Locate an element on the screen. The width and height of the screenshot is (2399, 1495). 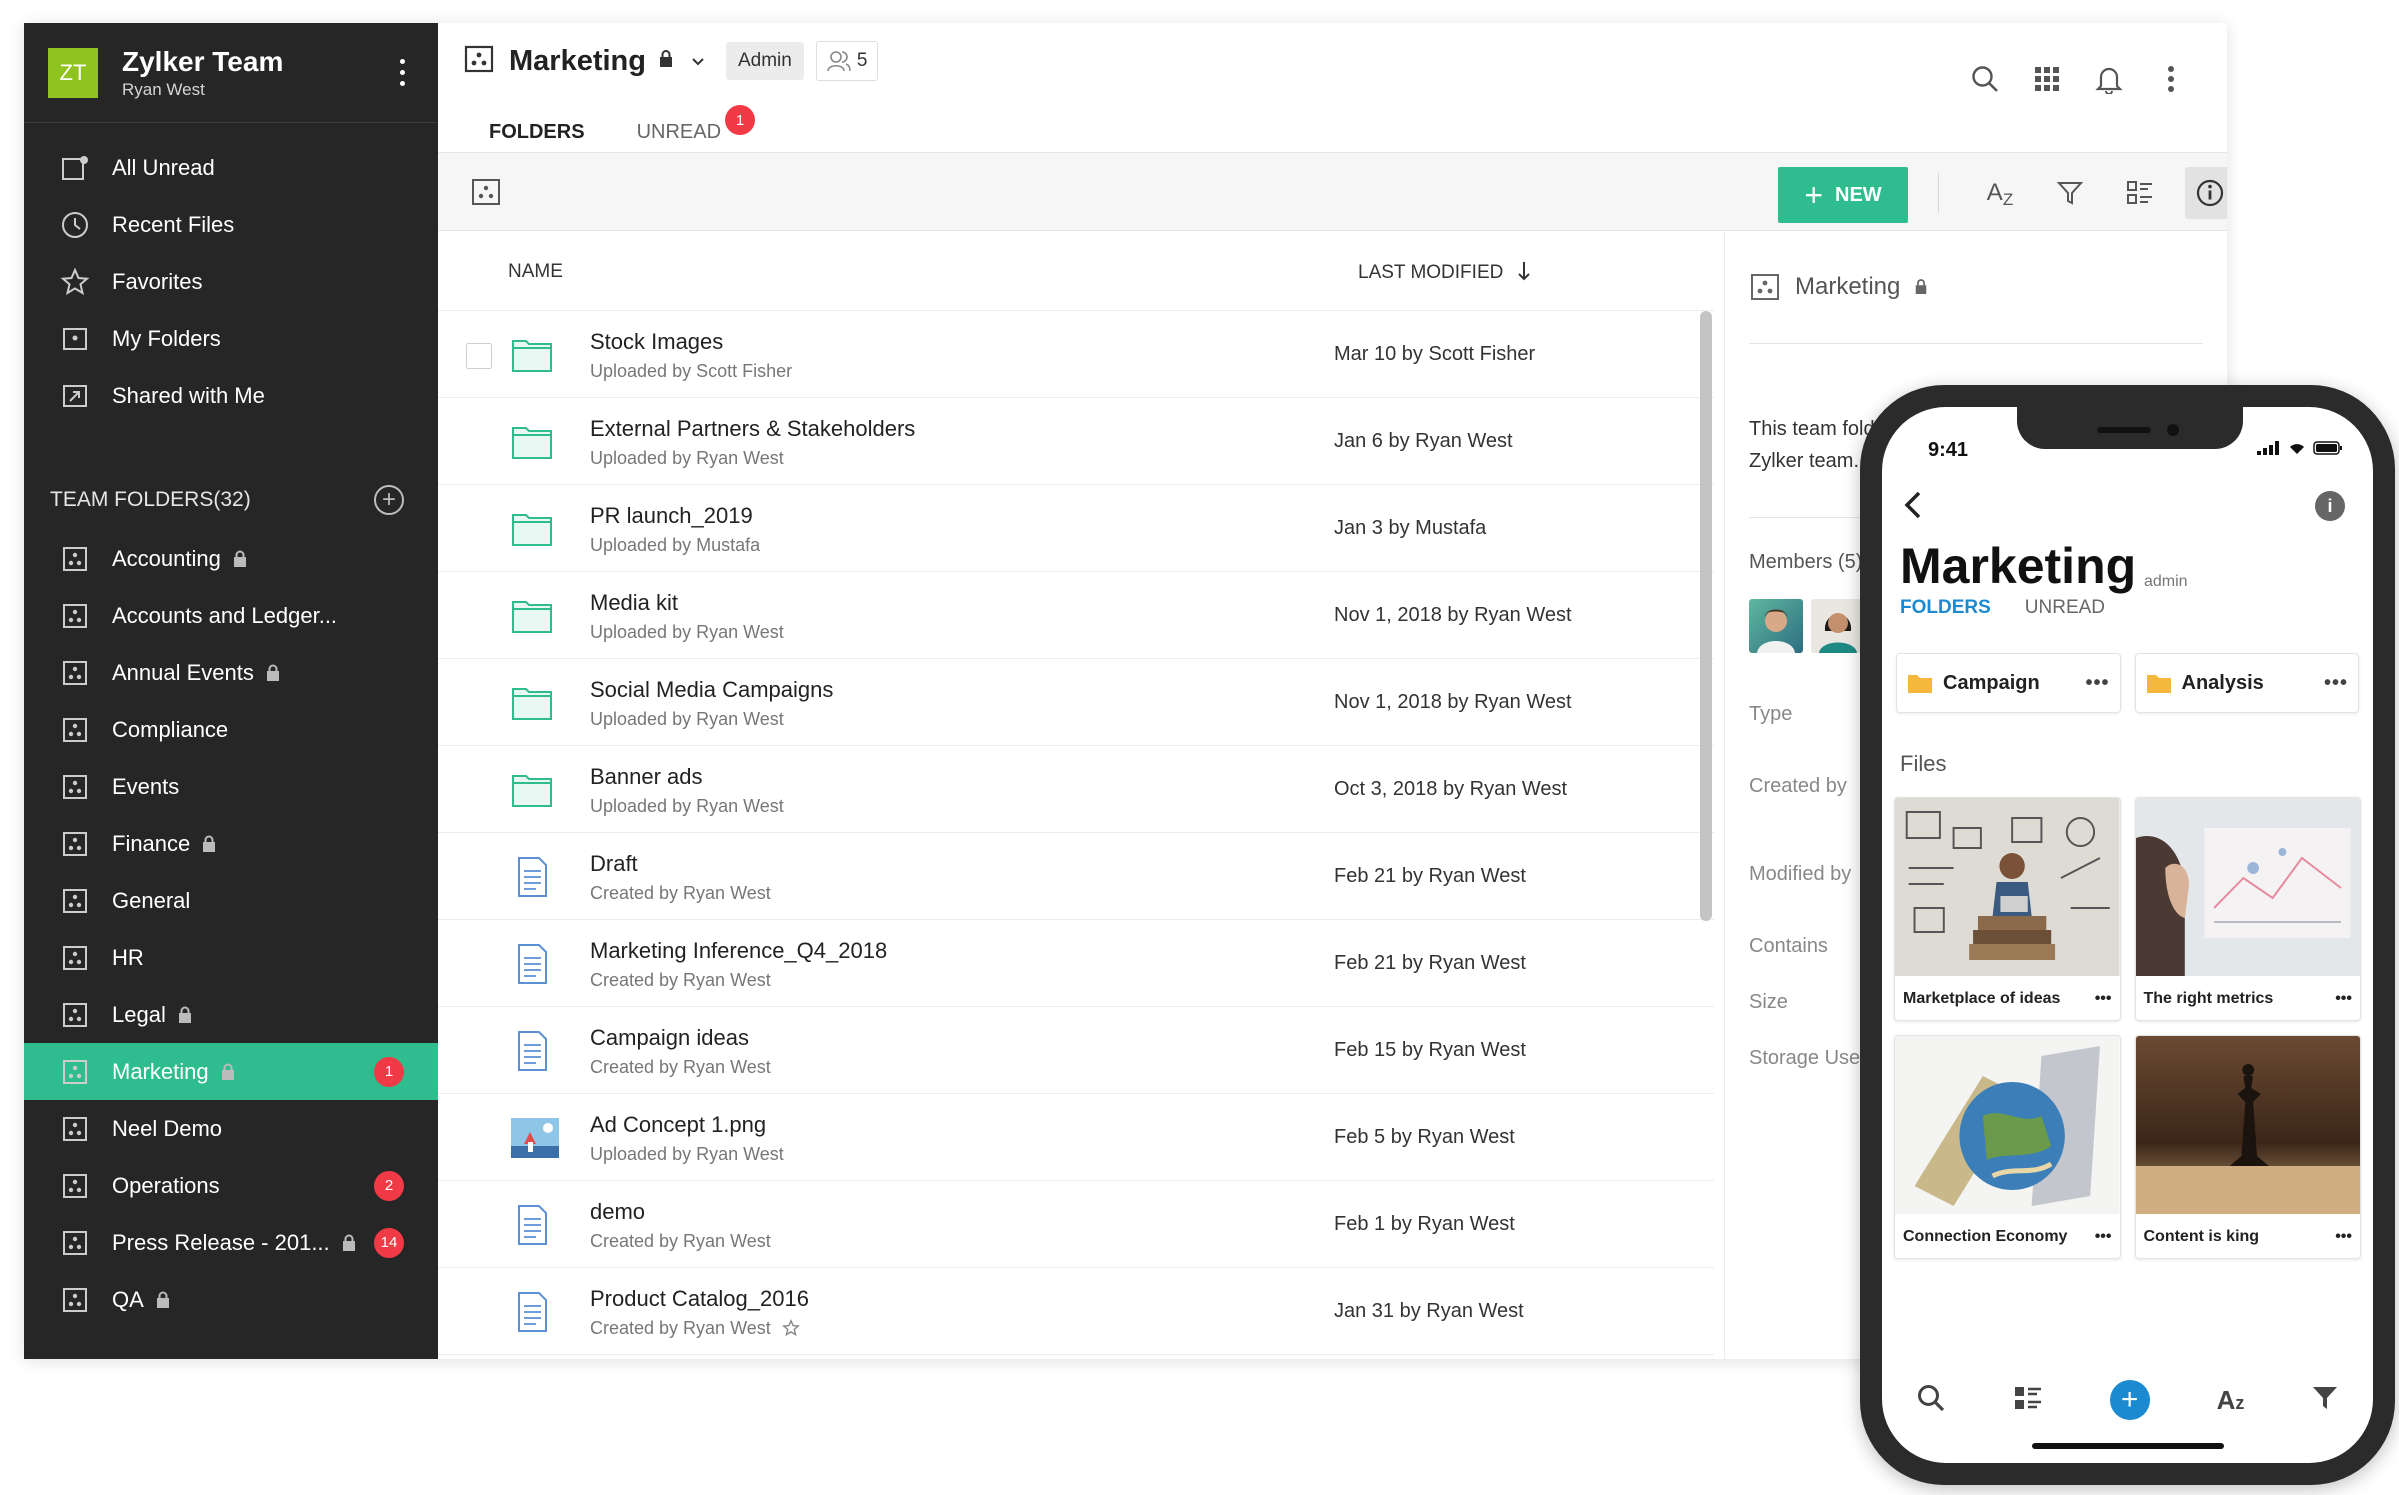
team-header: ZT Zylker Team Ryan West is located at coordinates (231, 73).